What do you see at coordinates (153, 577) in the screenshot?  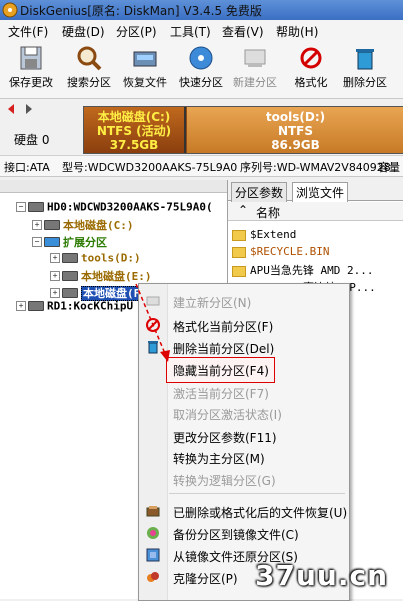 I see `clone-icon` at bounding box center [153, 577].